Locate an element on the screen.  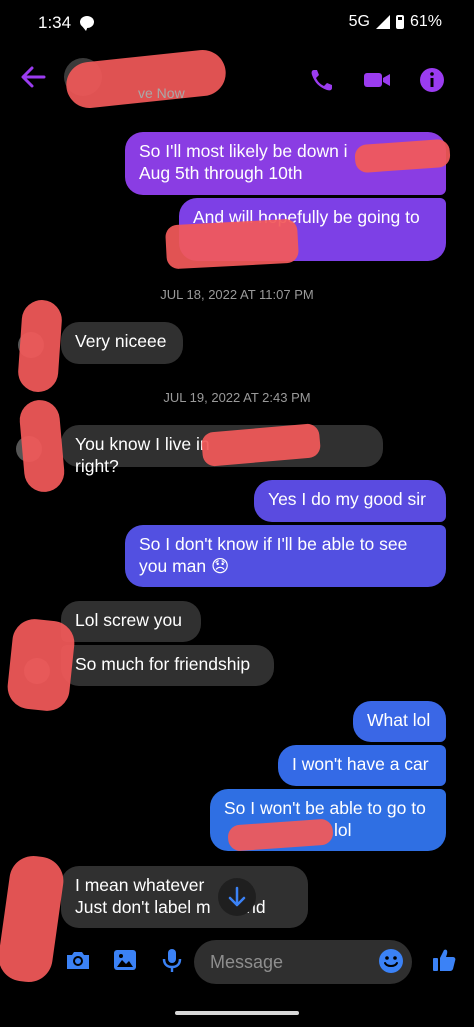
message-text: What lol is located at coordinates (399, 720).